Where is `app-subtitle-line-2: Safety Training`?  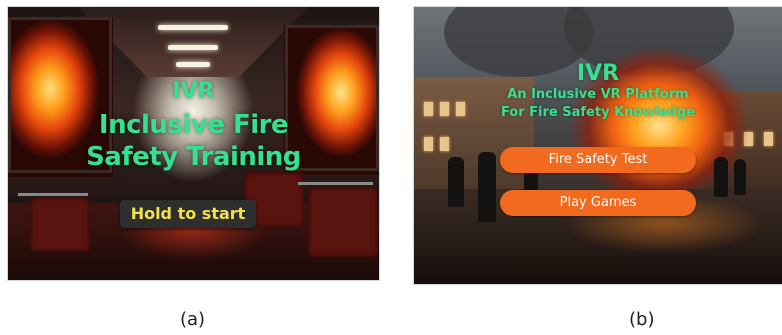 app-subtitle-line-2: Safety Training is located at coordinates (193, 157).